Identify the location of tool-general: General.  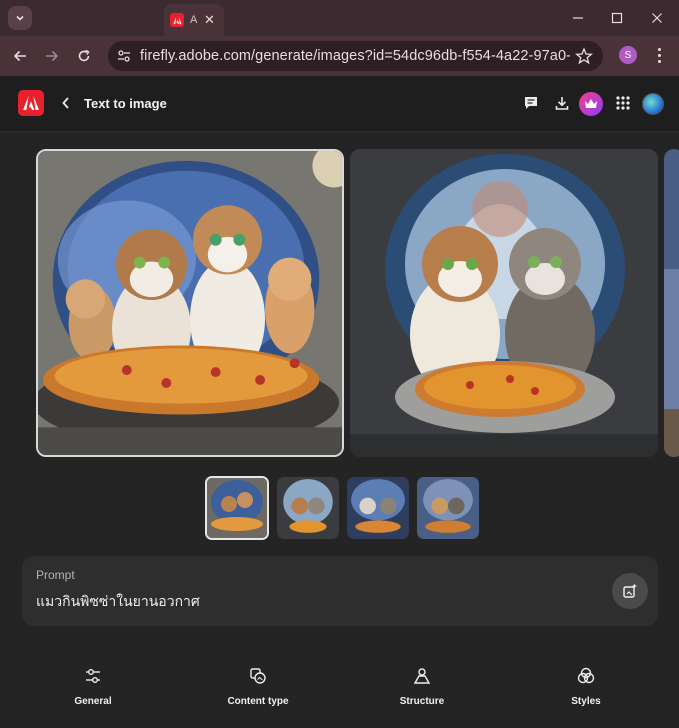
(93, 686).